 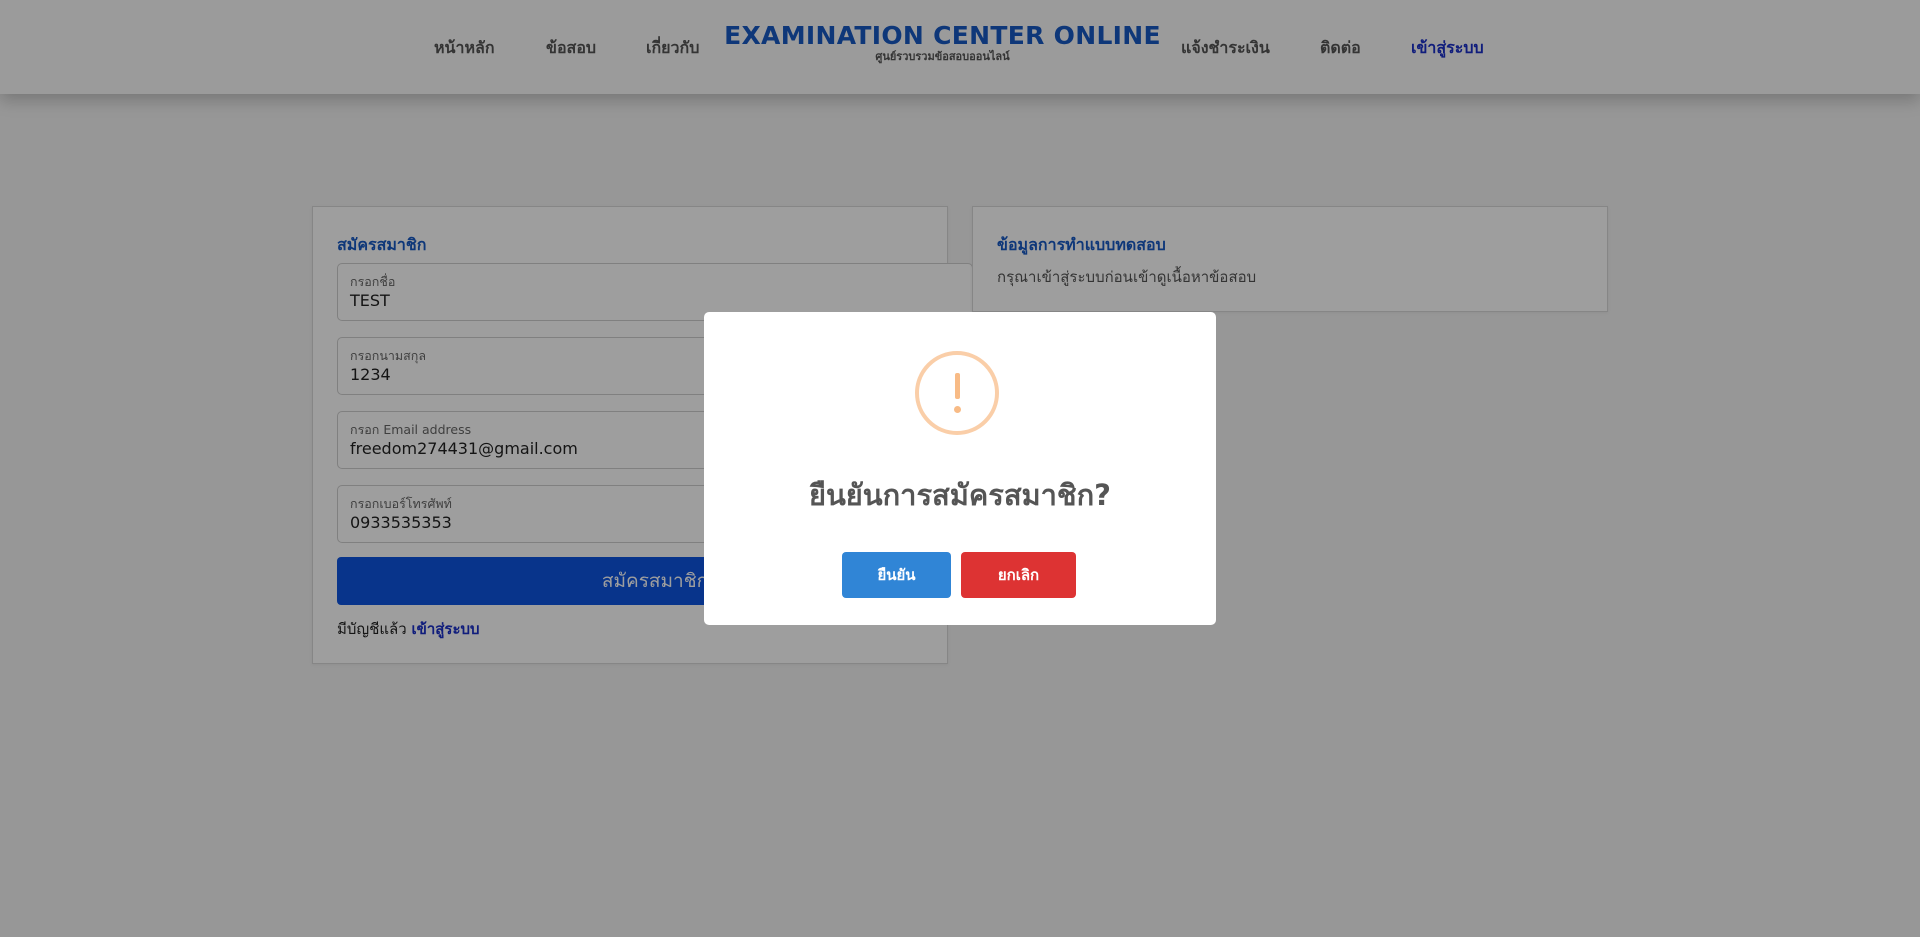 I want to click on cancel-button: ยกเลิก, so click(x=1018, y=575).